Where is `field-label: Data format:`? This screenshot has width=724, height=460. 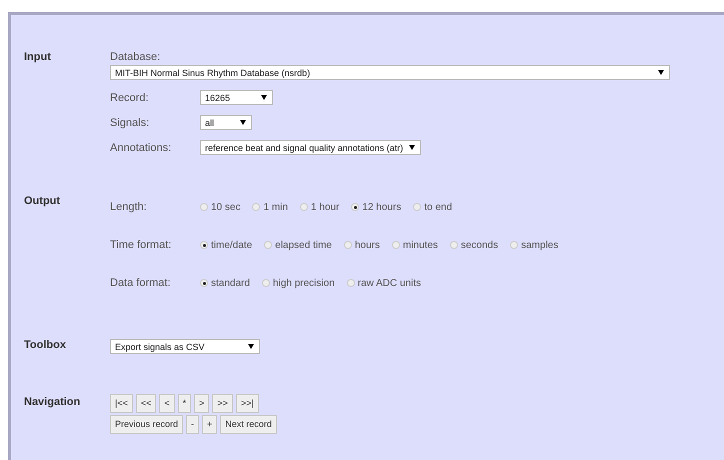 field-label: Data format: is located at coordinates (141, 283).